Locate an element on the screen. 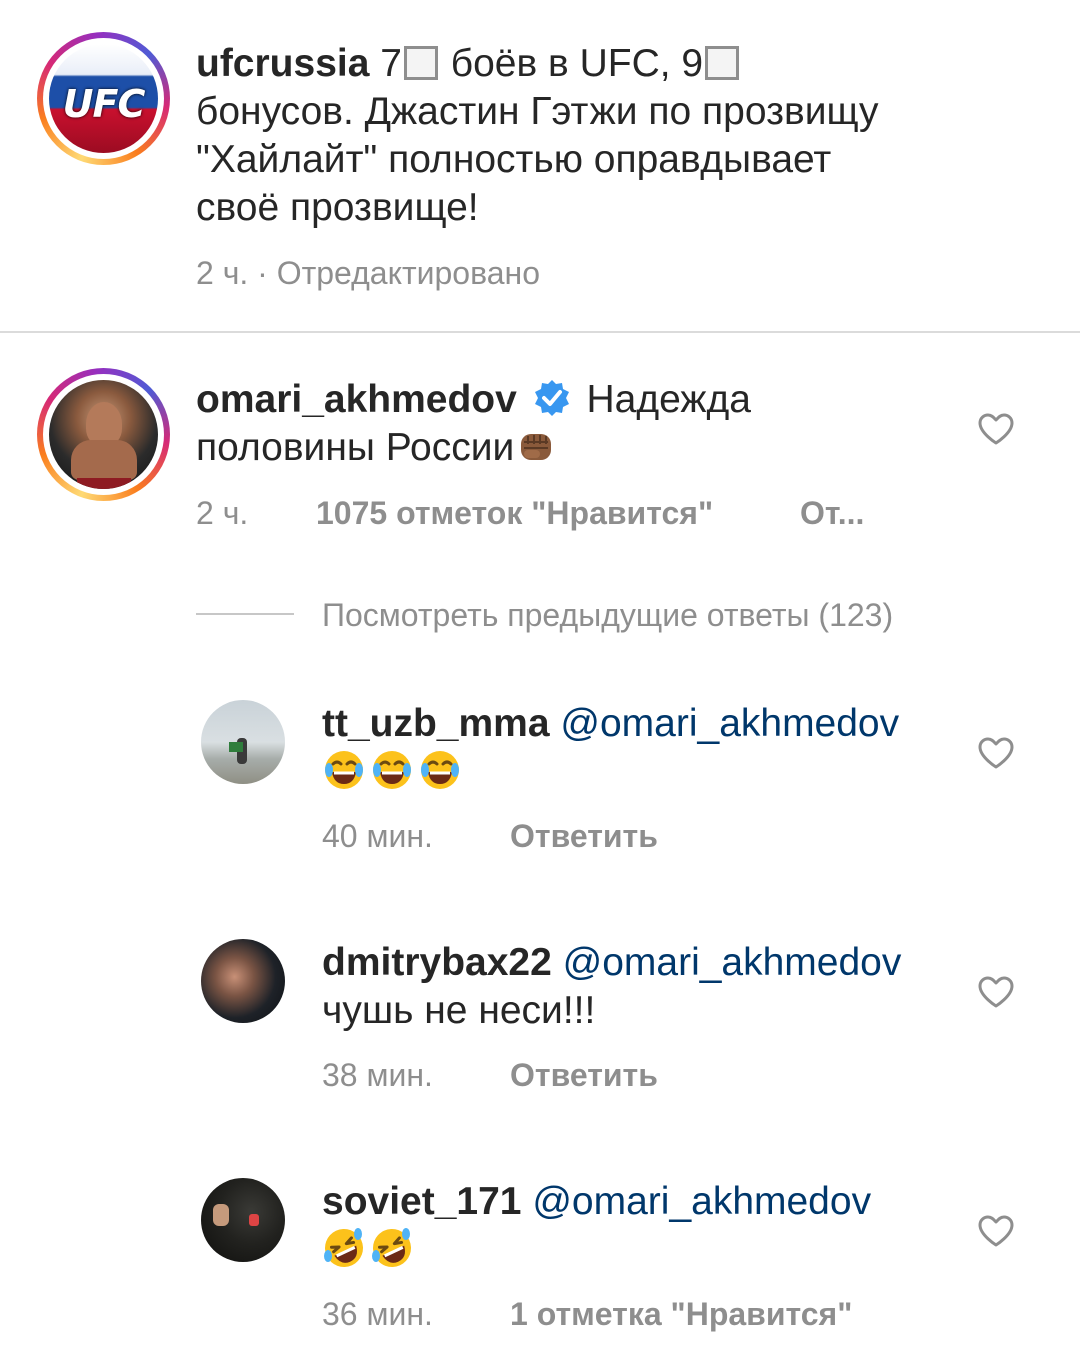 The width and height of the screenshot is (1080, 1363). soviet-171-avatar is located at coordinates (243, 1220).